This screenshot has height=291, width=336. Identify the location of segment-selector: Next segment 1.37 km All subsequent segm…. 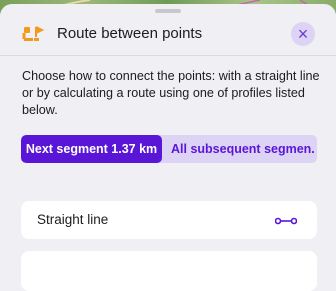
(169, 149).